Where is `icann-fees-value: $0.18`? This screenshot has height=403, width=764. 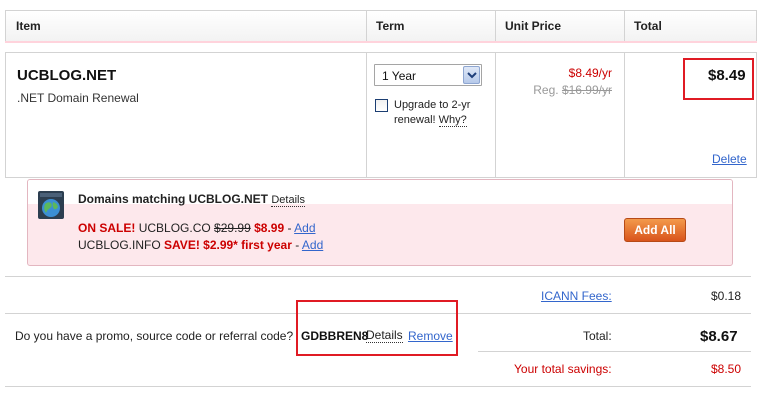 icann-fees-value: $0.18 is located at coordinates (726, 296).